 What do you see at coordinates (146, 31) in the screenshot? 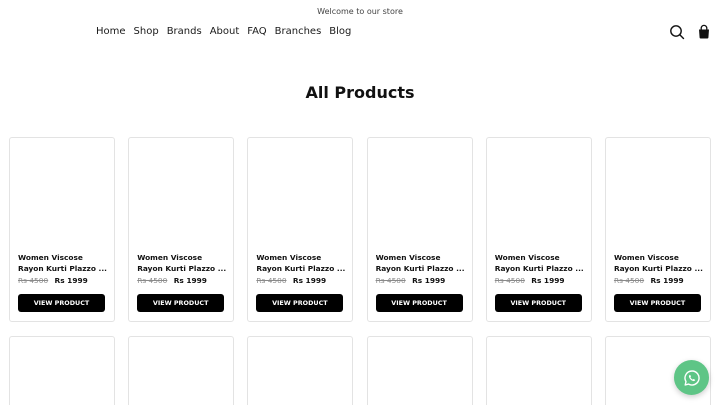
I see `nav-item-shop: Shop` at bounding box center [146, 31].